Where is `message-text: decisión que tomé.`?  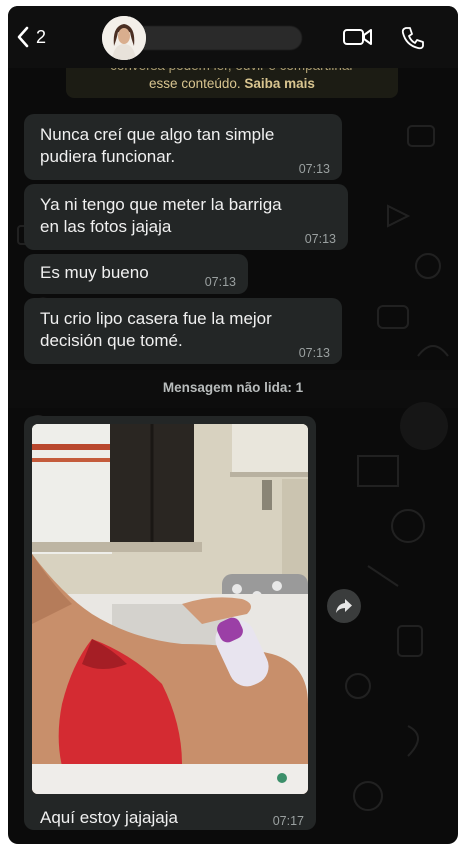
message-text: decisión que tomé. is located at coordinates (111, 340).